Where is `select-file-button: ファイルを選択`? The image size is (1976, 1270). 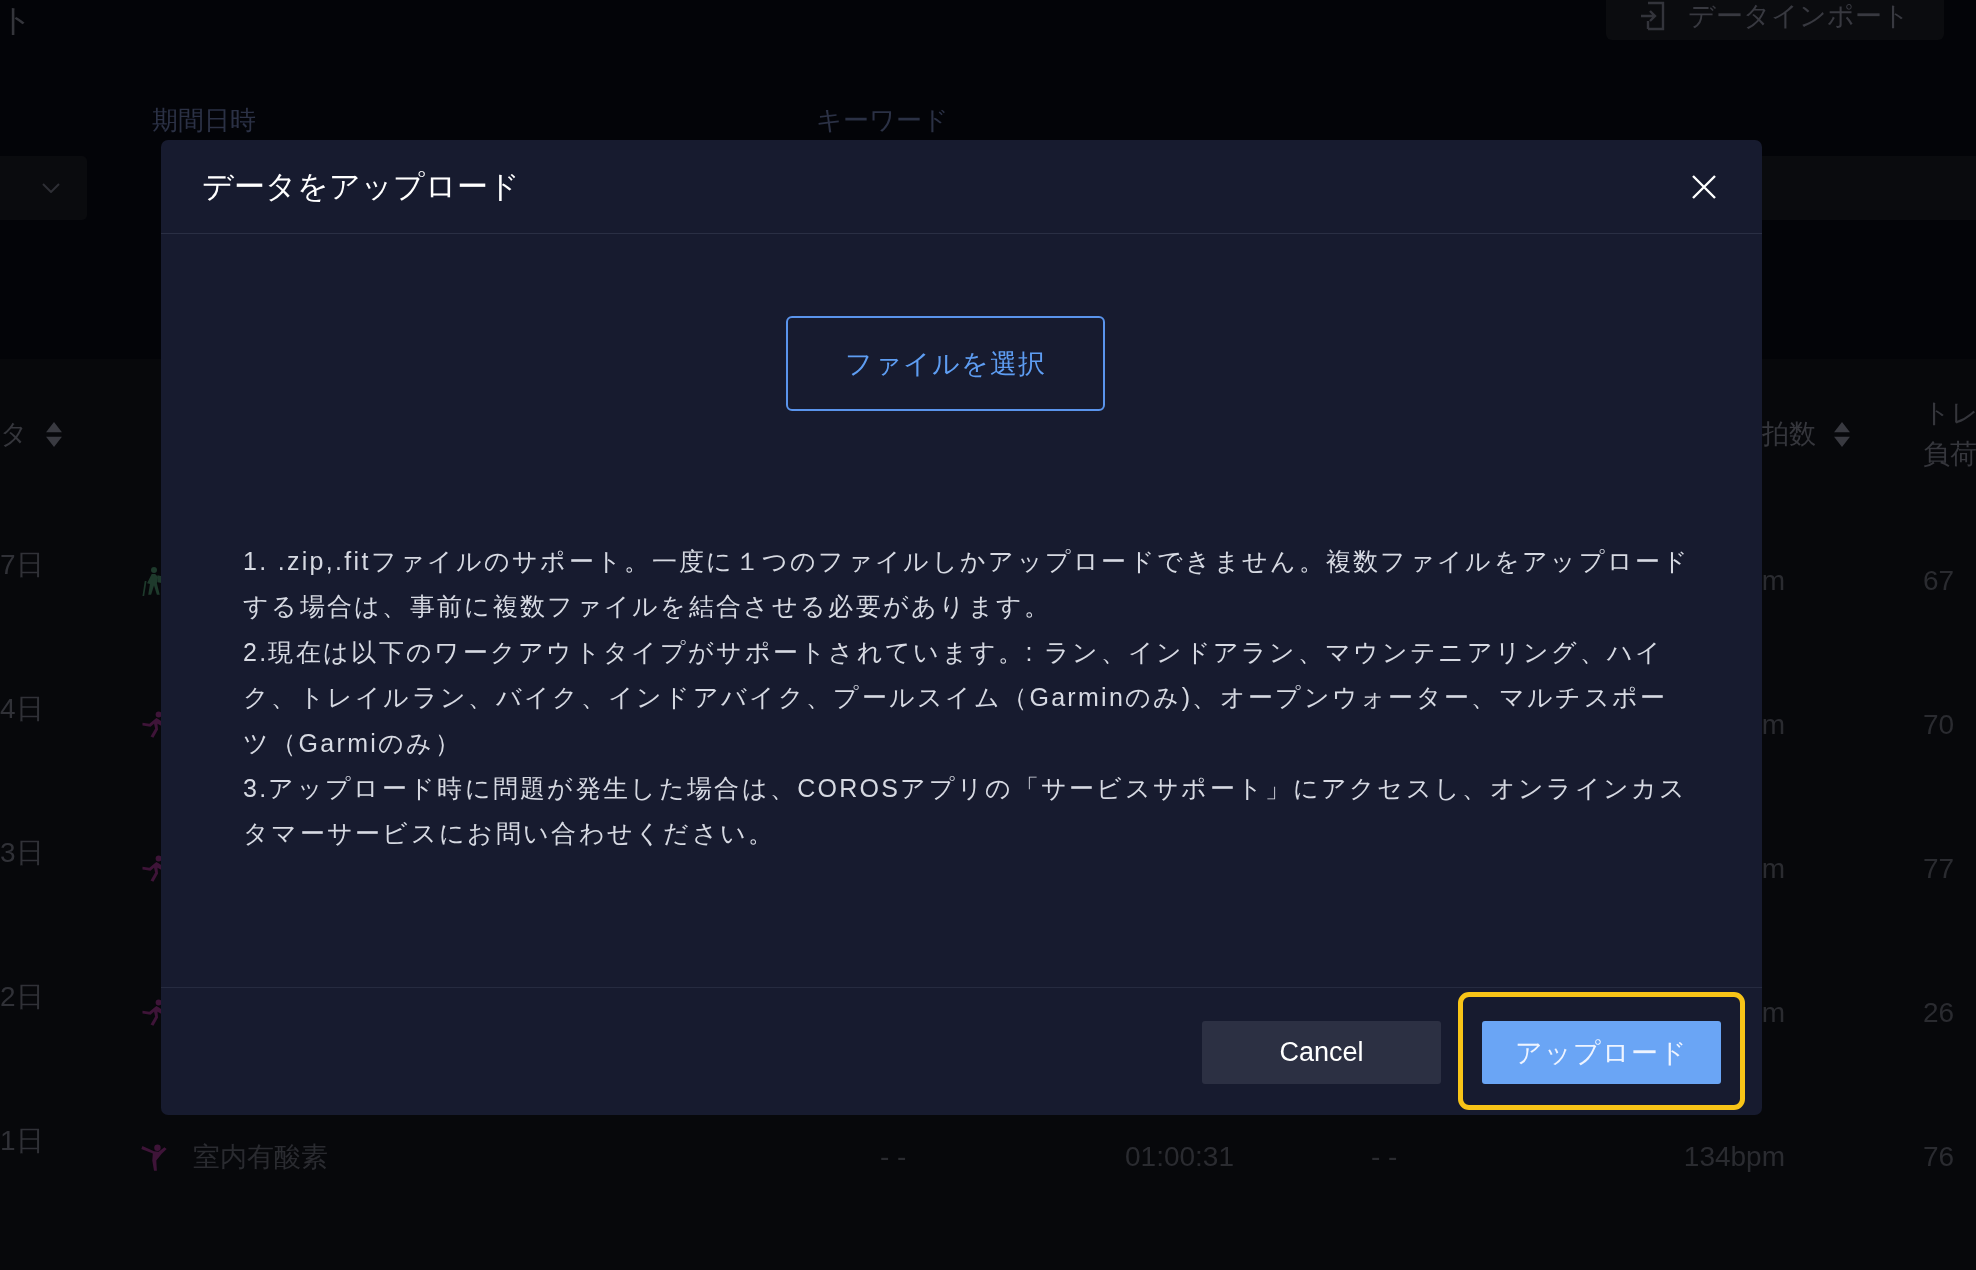
select-file-button: ファイルを選択 is located at coordinates (945, 363).